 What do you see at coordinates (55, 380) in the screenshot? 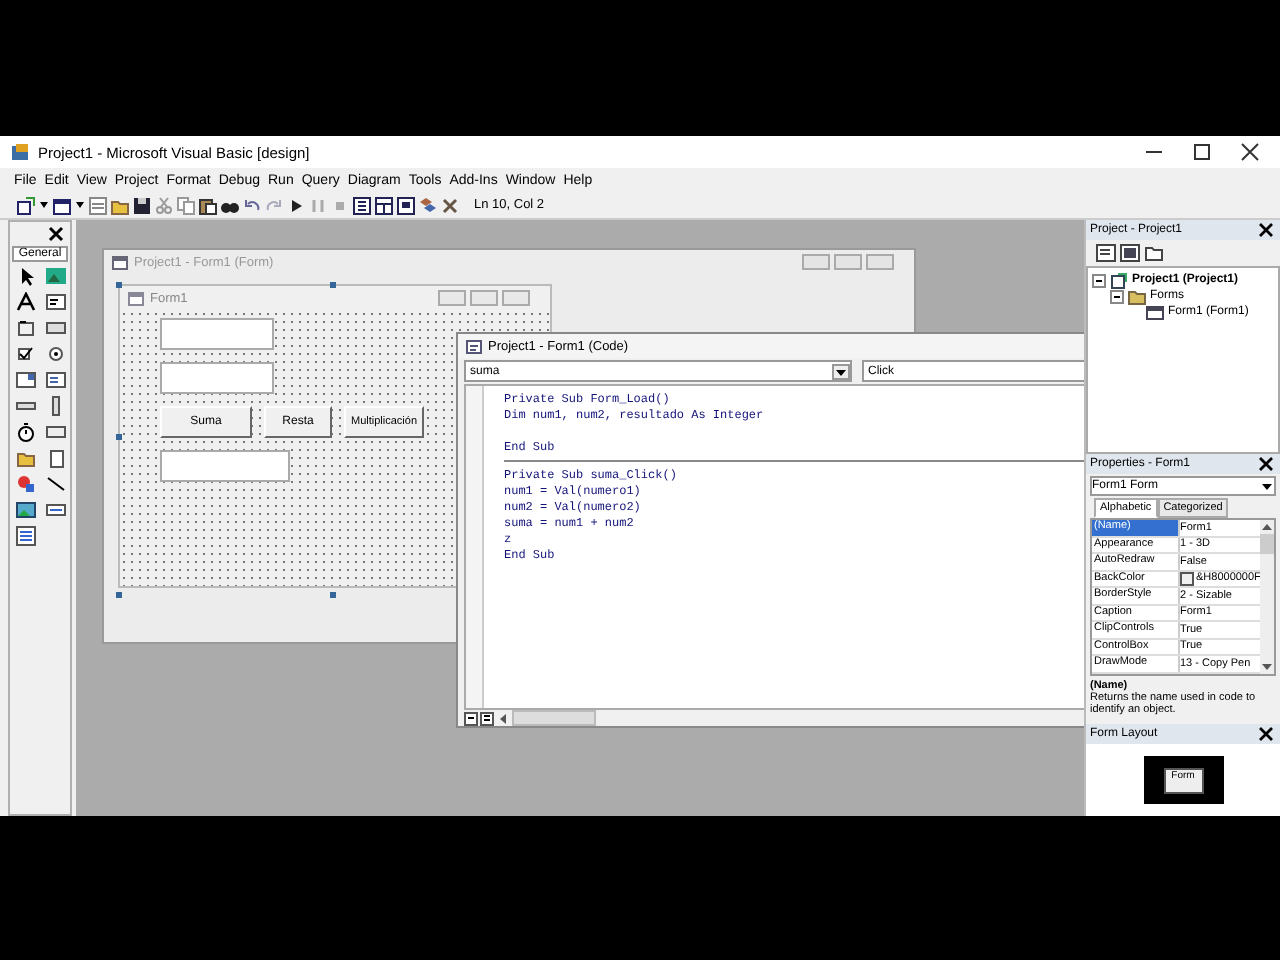
I see `list-box-icon` at bounding box center [55, 380].